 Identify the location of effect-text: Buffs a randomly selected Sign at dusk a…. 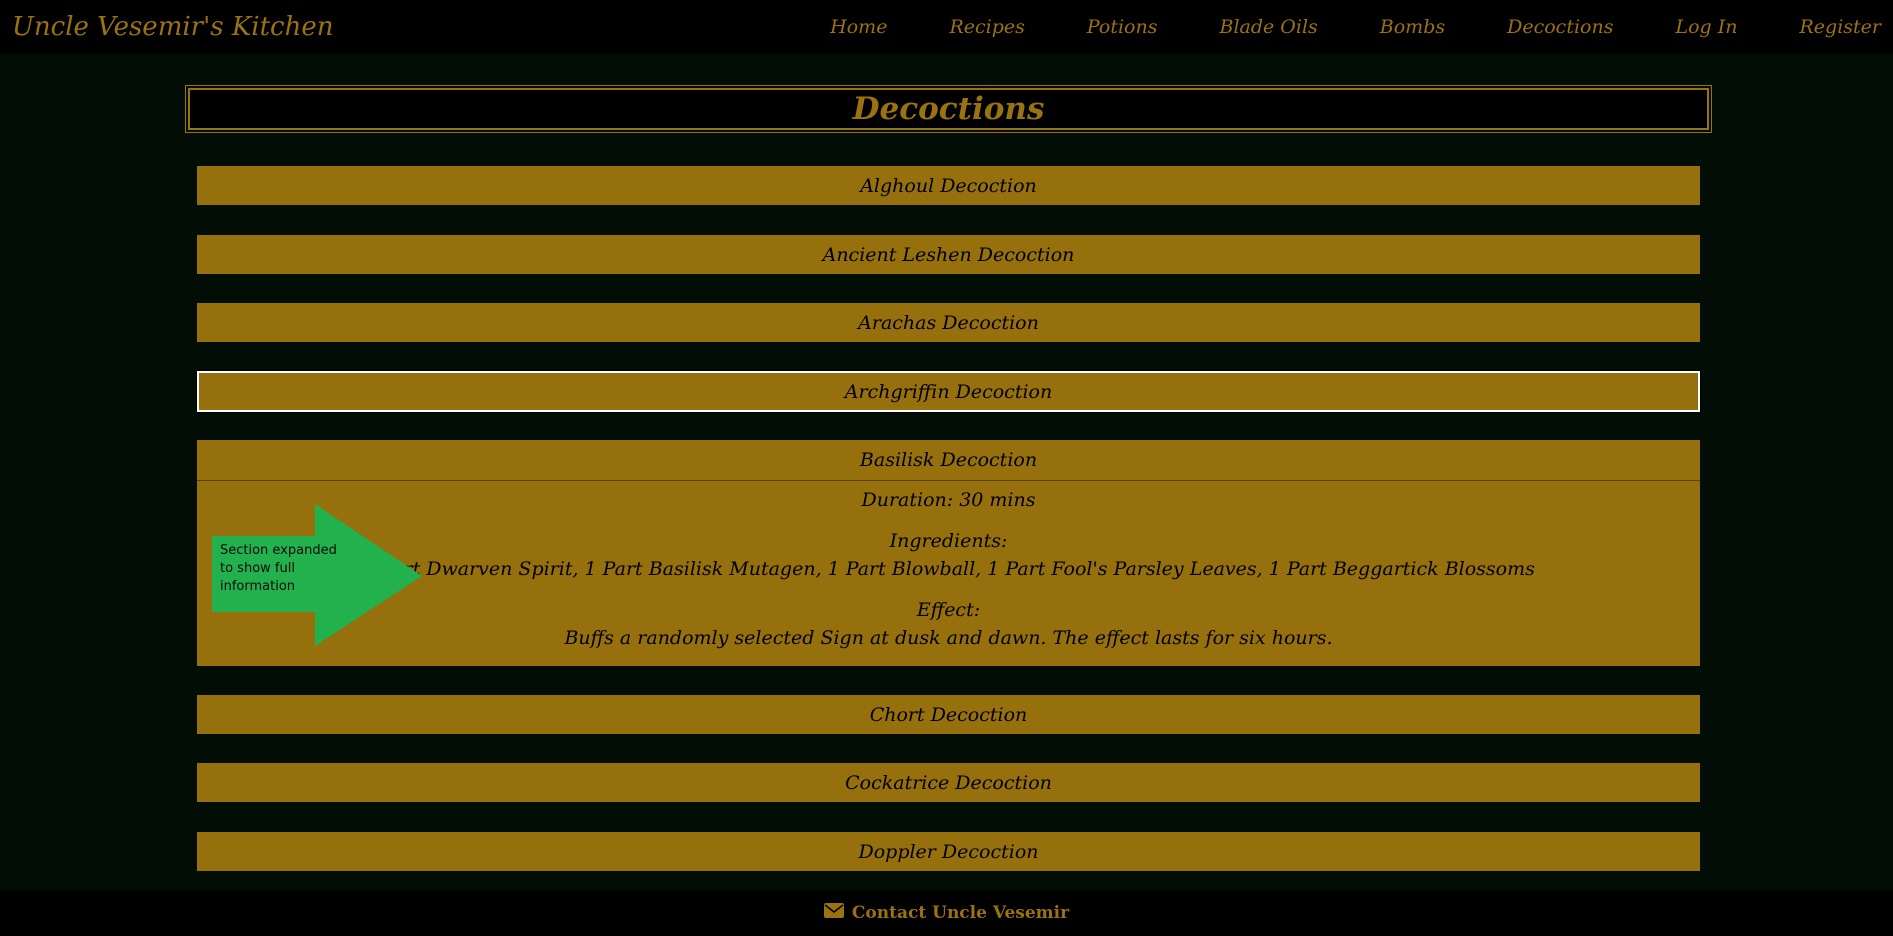
(948, 638).